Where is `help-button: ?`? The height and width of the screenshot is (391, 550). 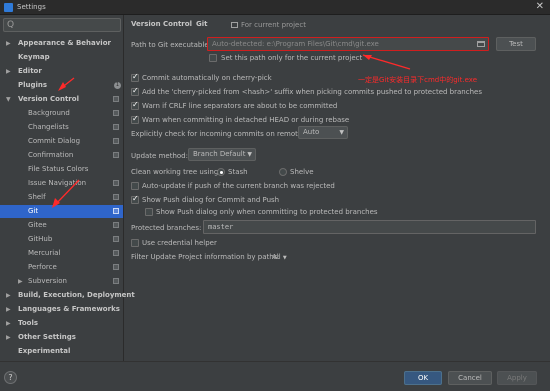
help-button: ? is located at coordinates (10, 377).